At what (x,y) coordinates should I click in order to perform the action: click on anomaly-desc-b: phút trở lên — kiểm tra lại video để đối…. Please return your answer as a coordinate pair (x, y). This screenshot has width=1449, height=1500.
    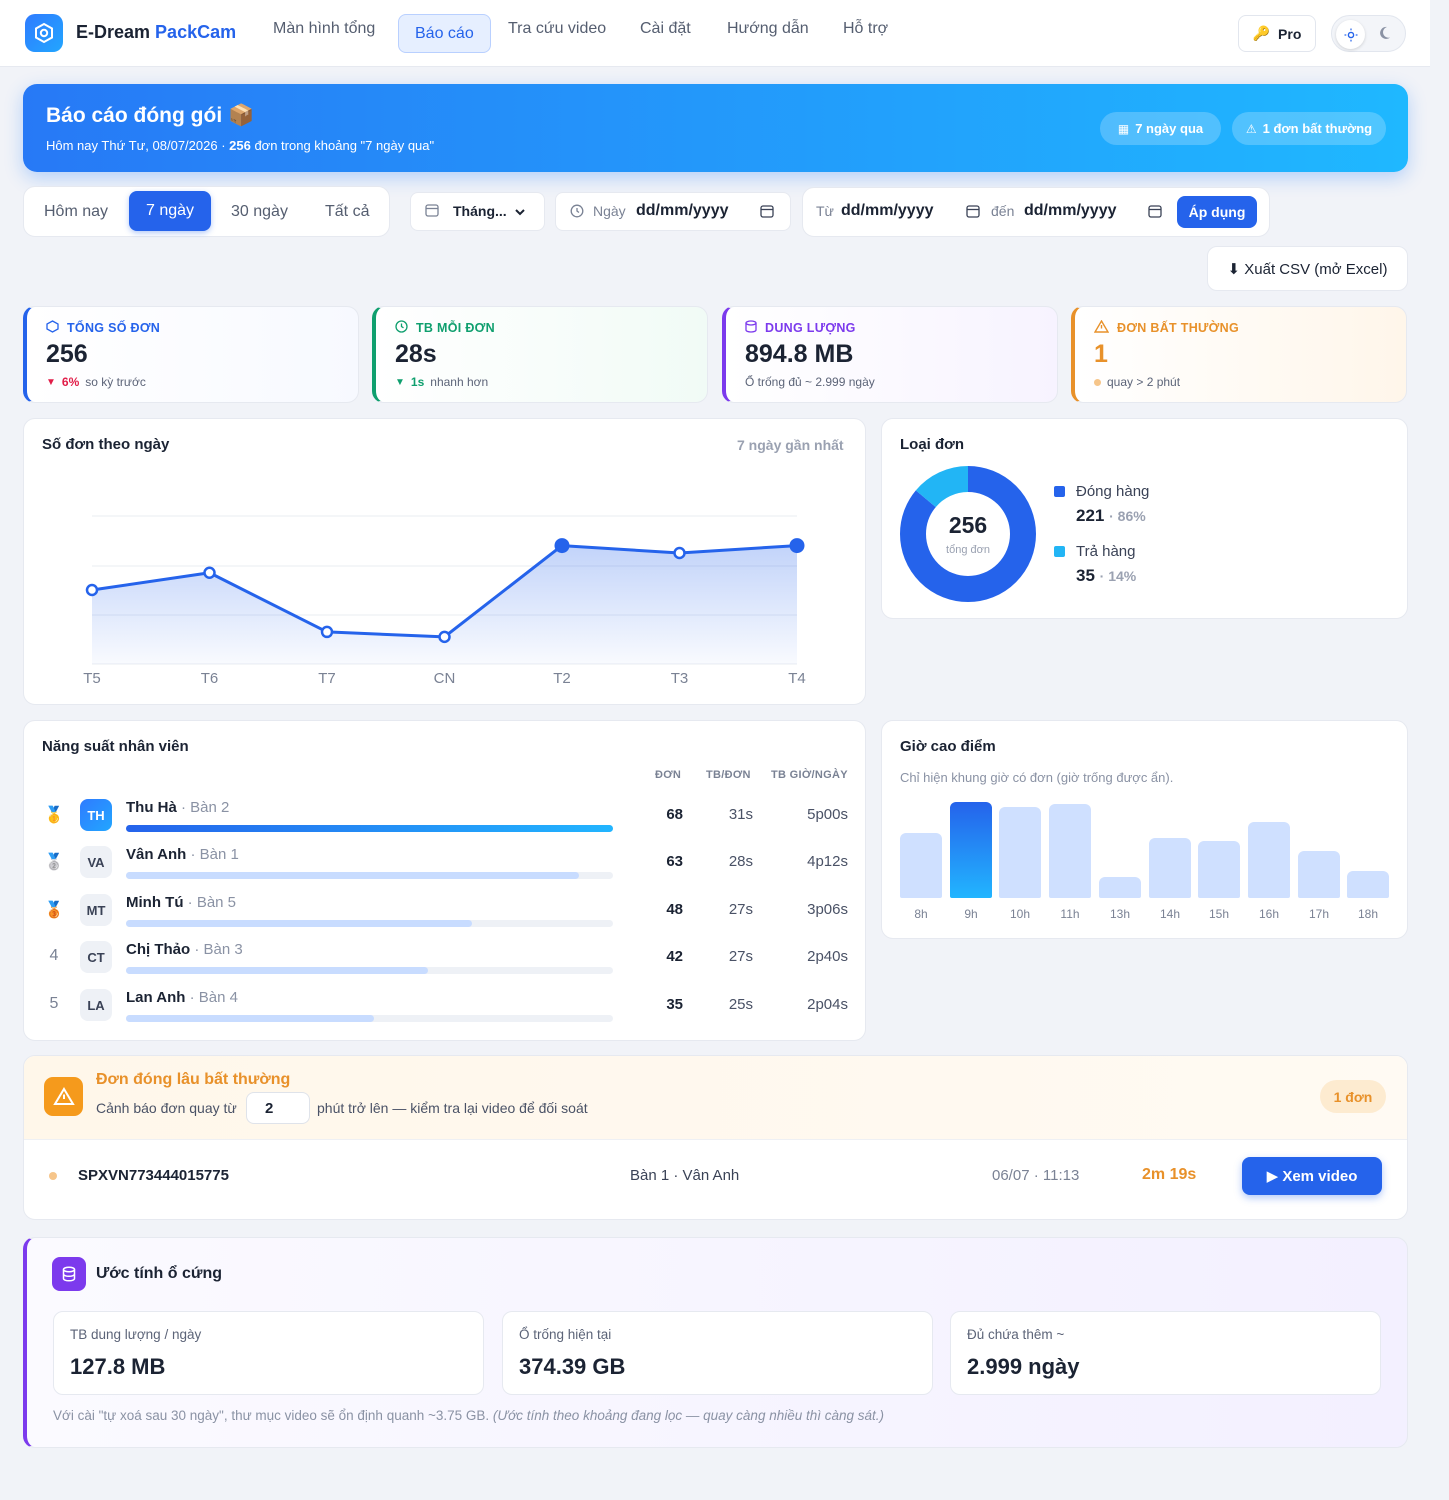
    Looking at the image, I should click on (452, 1108).